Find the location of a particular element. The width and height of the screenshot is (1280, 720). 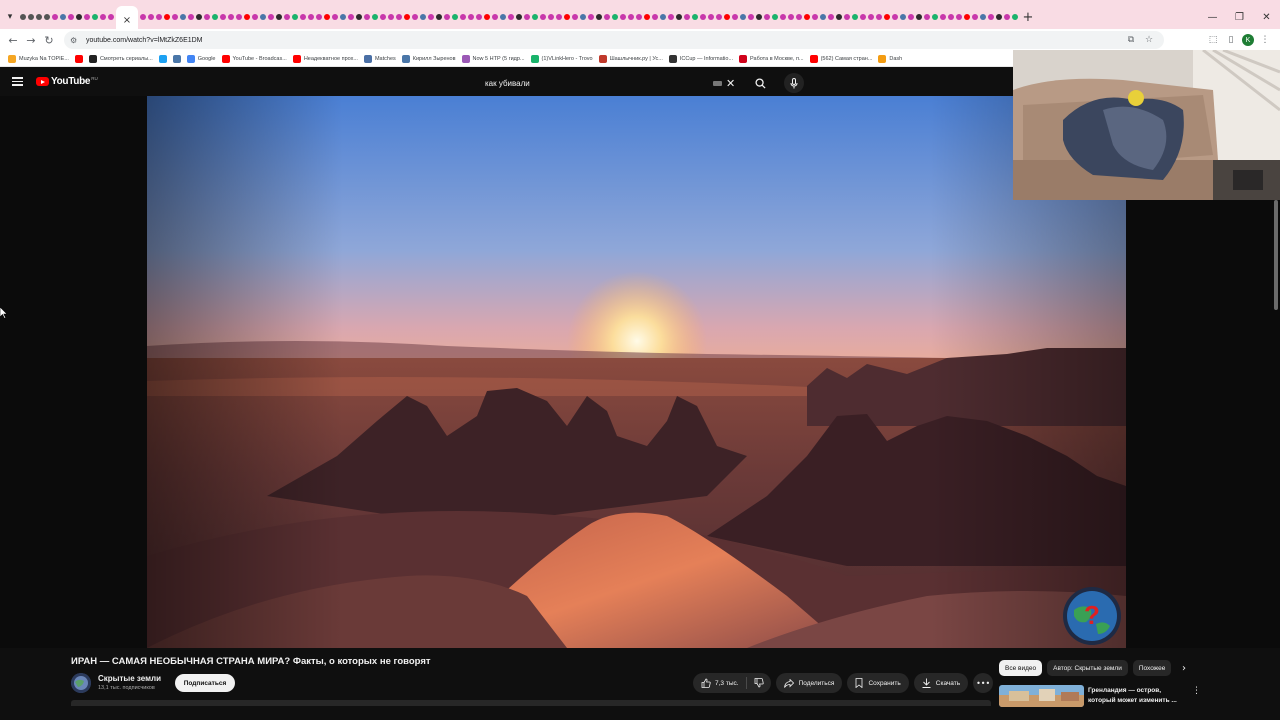

channel-avatar is located at coordinates (81, 683).